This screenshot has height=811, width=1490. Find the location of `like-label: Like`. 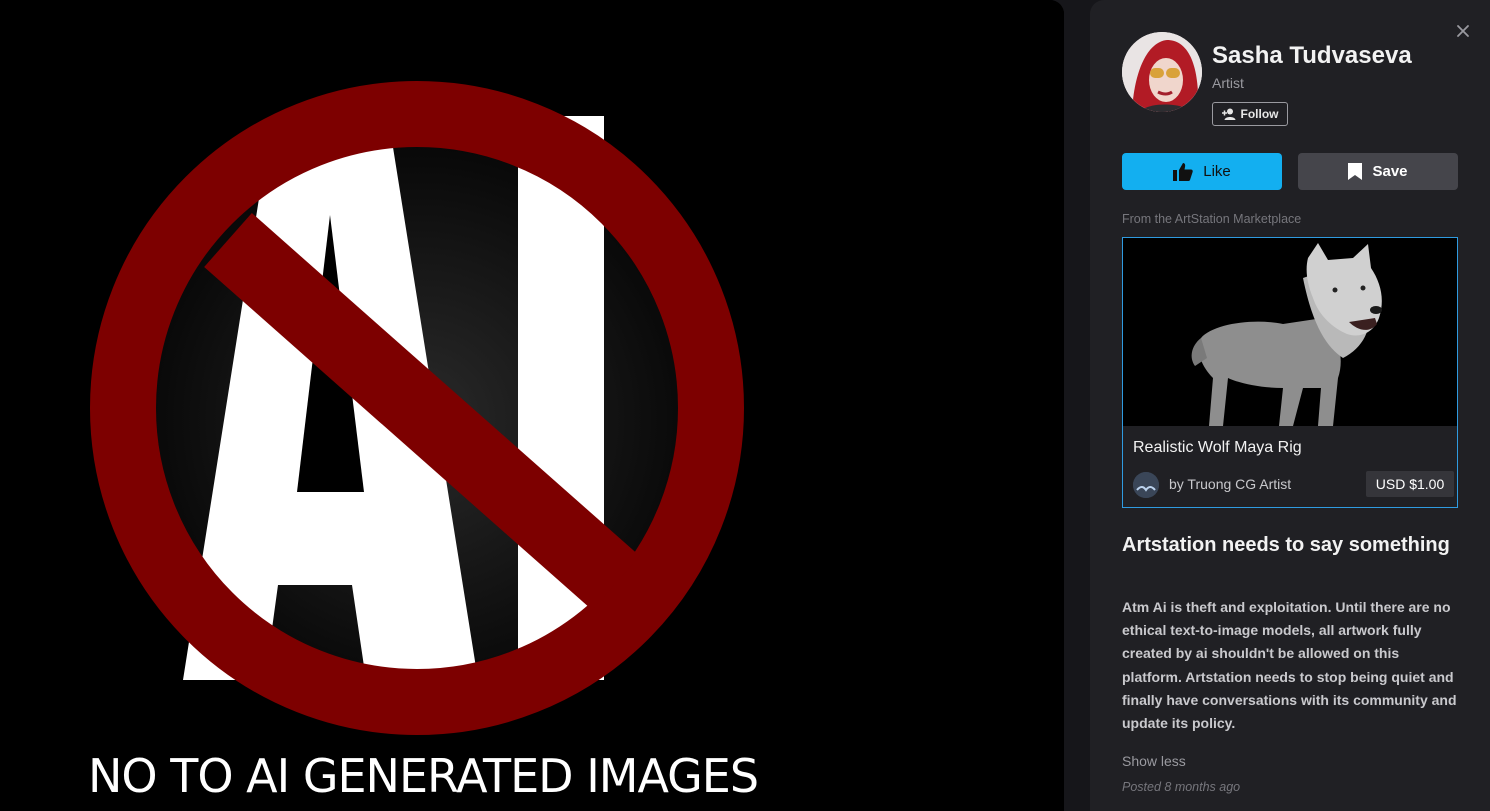

like-label: Like is located at coordinates (1217, 171).